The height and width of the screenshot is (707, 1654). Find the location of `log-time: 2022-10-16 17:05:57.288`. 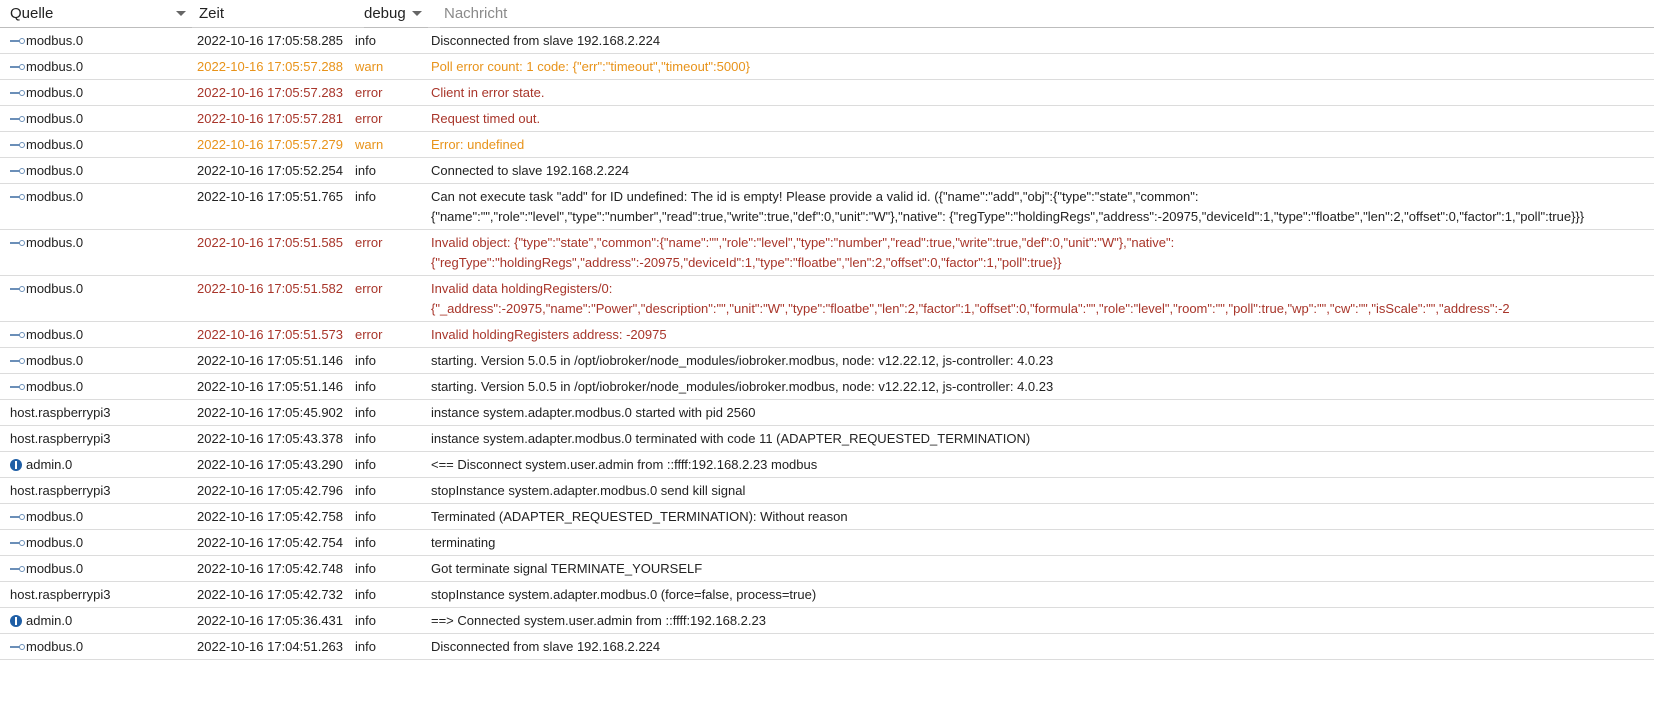

log-time: 2022-10-16 17:05:57.288 is located at coordinates (270, 66).